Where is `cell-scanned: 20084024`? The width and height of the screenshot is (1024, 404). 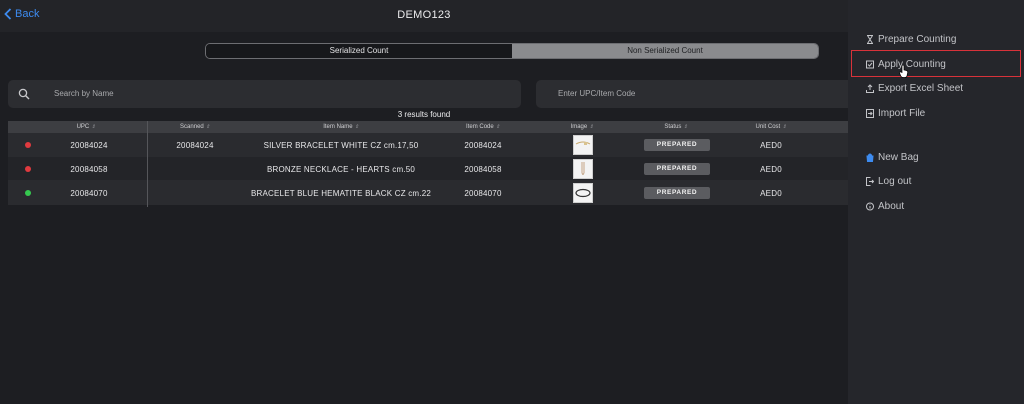 cell-scanned: 20084024 is located at coordinates (195, 145).